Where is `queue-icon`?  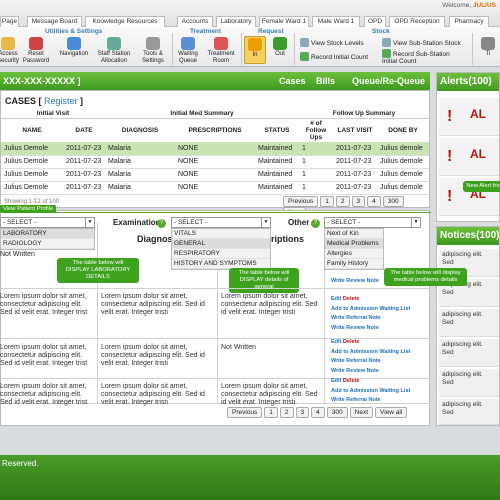
queue-icon is located at coordinates (188, 43).